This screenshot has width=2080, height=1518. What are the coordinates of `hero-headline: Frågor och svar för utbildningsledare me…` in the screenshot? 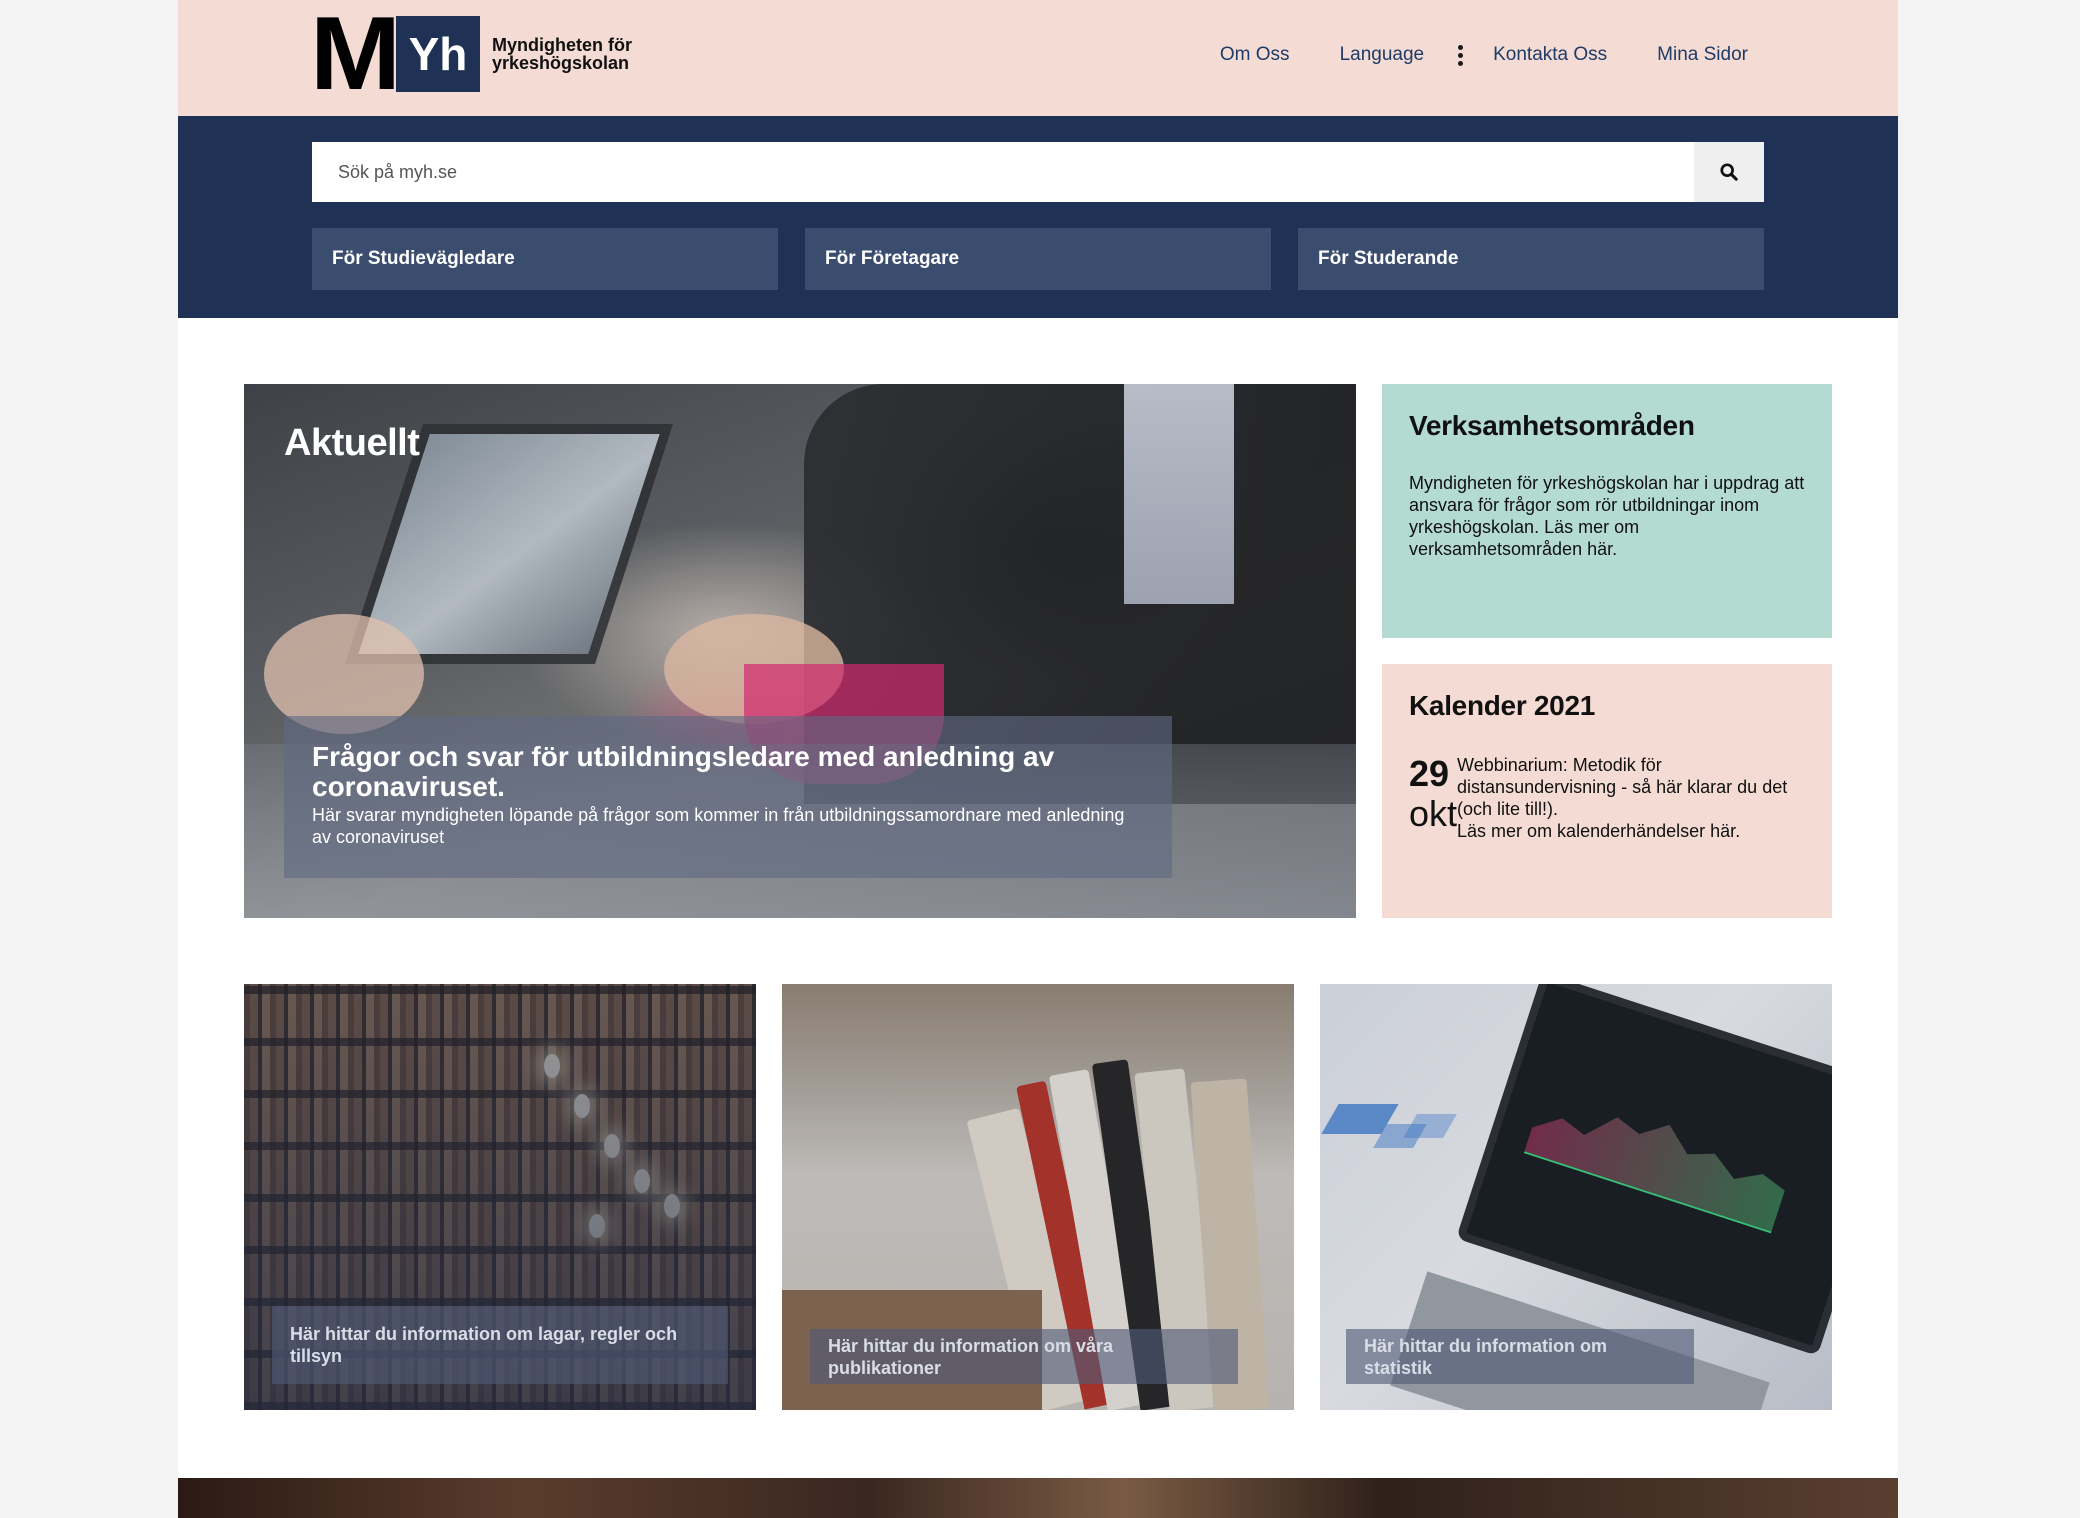 It's located at (683, 771).